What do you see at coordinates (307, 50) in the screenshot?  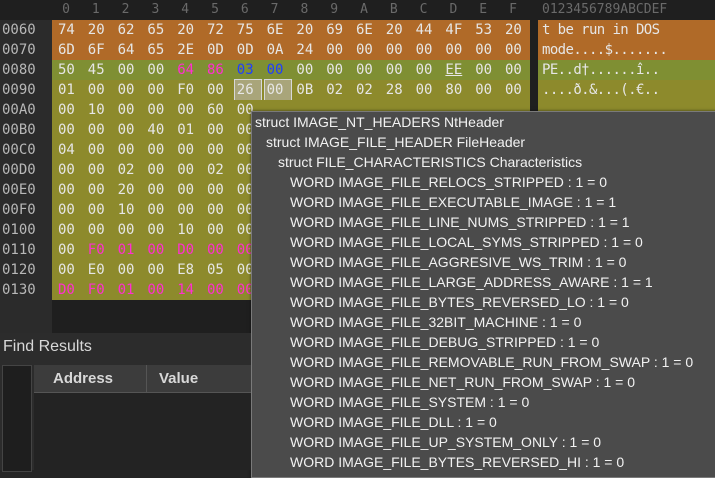 I see `hex-byte: 24` at bounding box center [307, 50].